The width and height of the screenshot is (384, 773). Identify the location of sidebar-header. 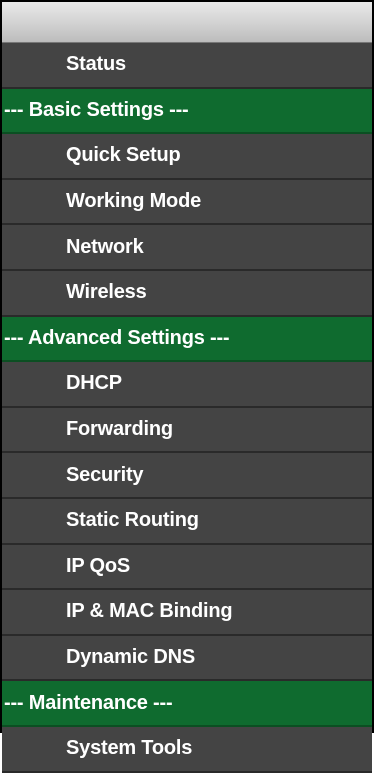
(187, 22).